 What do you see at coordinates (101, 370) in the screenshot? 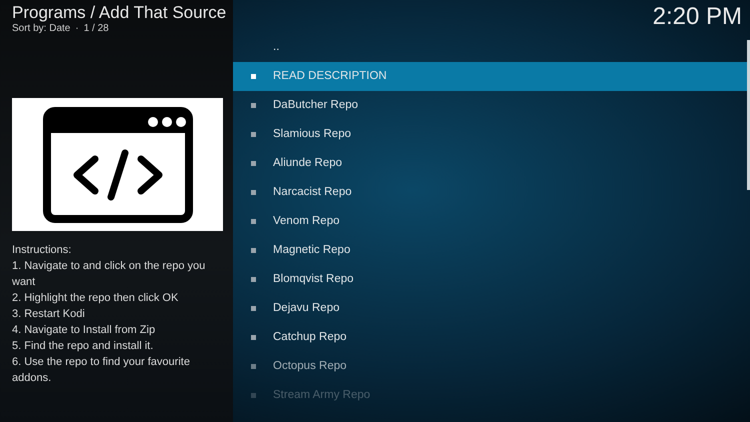
I see `instruction-line: 6. Use the repo to find your favourite addons.` at bounding box center [101, 370].